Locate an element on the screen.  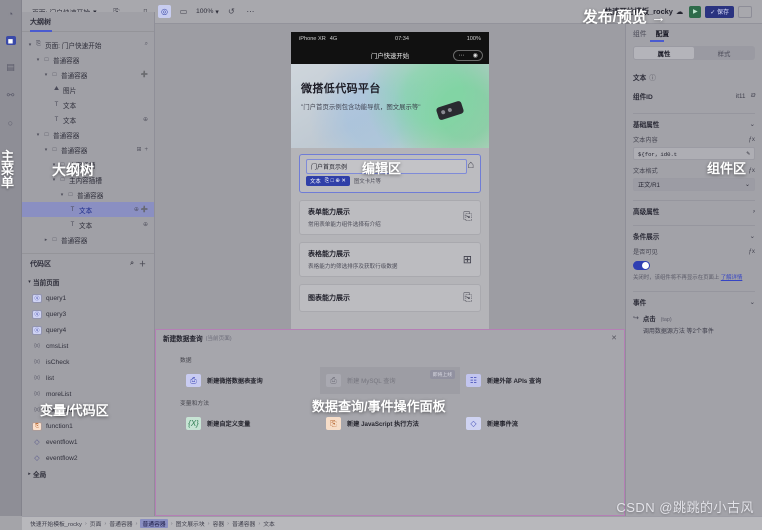
basic-attributes-section: 基础属性 ⌄ is located at coordinates (694, 121).